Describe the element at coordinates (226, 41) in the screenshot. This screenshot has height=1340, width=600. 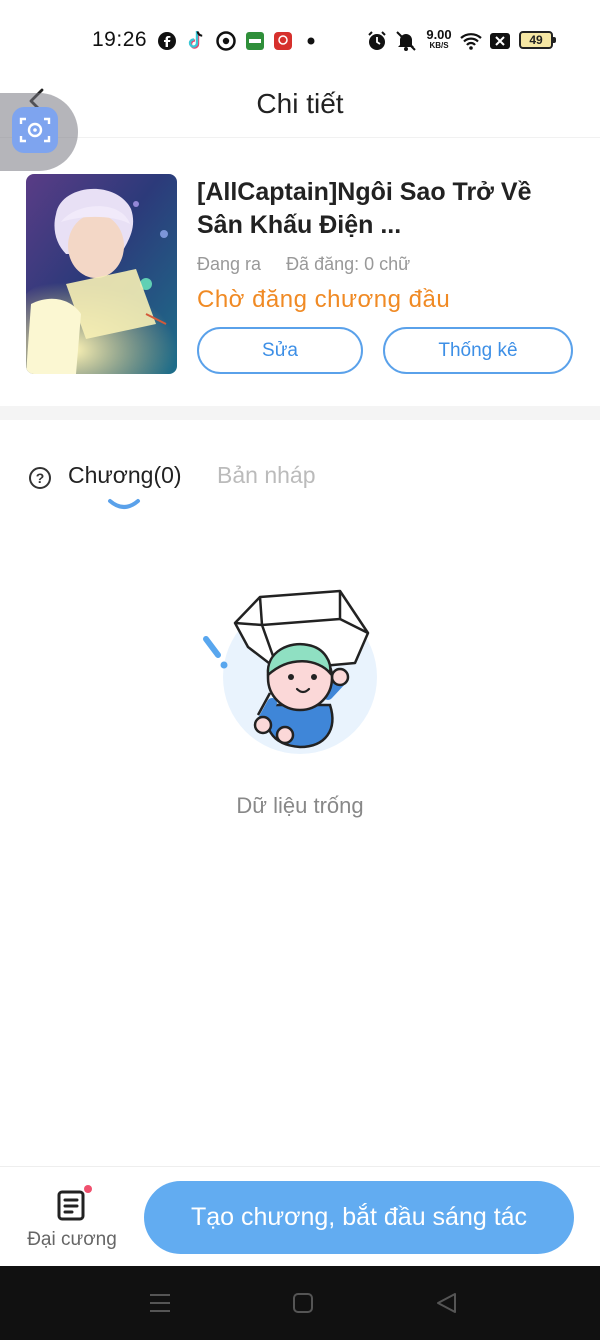
I see `chrome-icon` at that location.